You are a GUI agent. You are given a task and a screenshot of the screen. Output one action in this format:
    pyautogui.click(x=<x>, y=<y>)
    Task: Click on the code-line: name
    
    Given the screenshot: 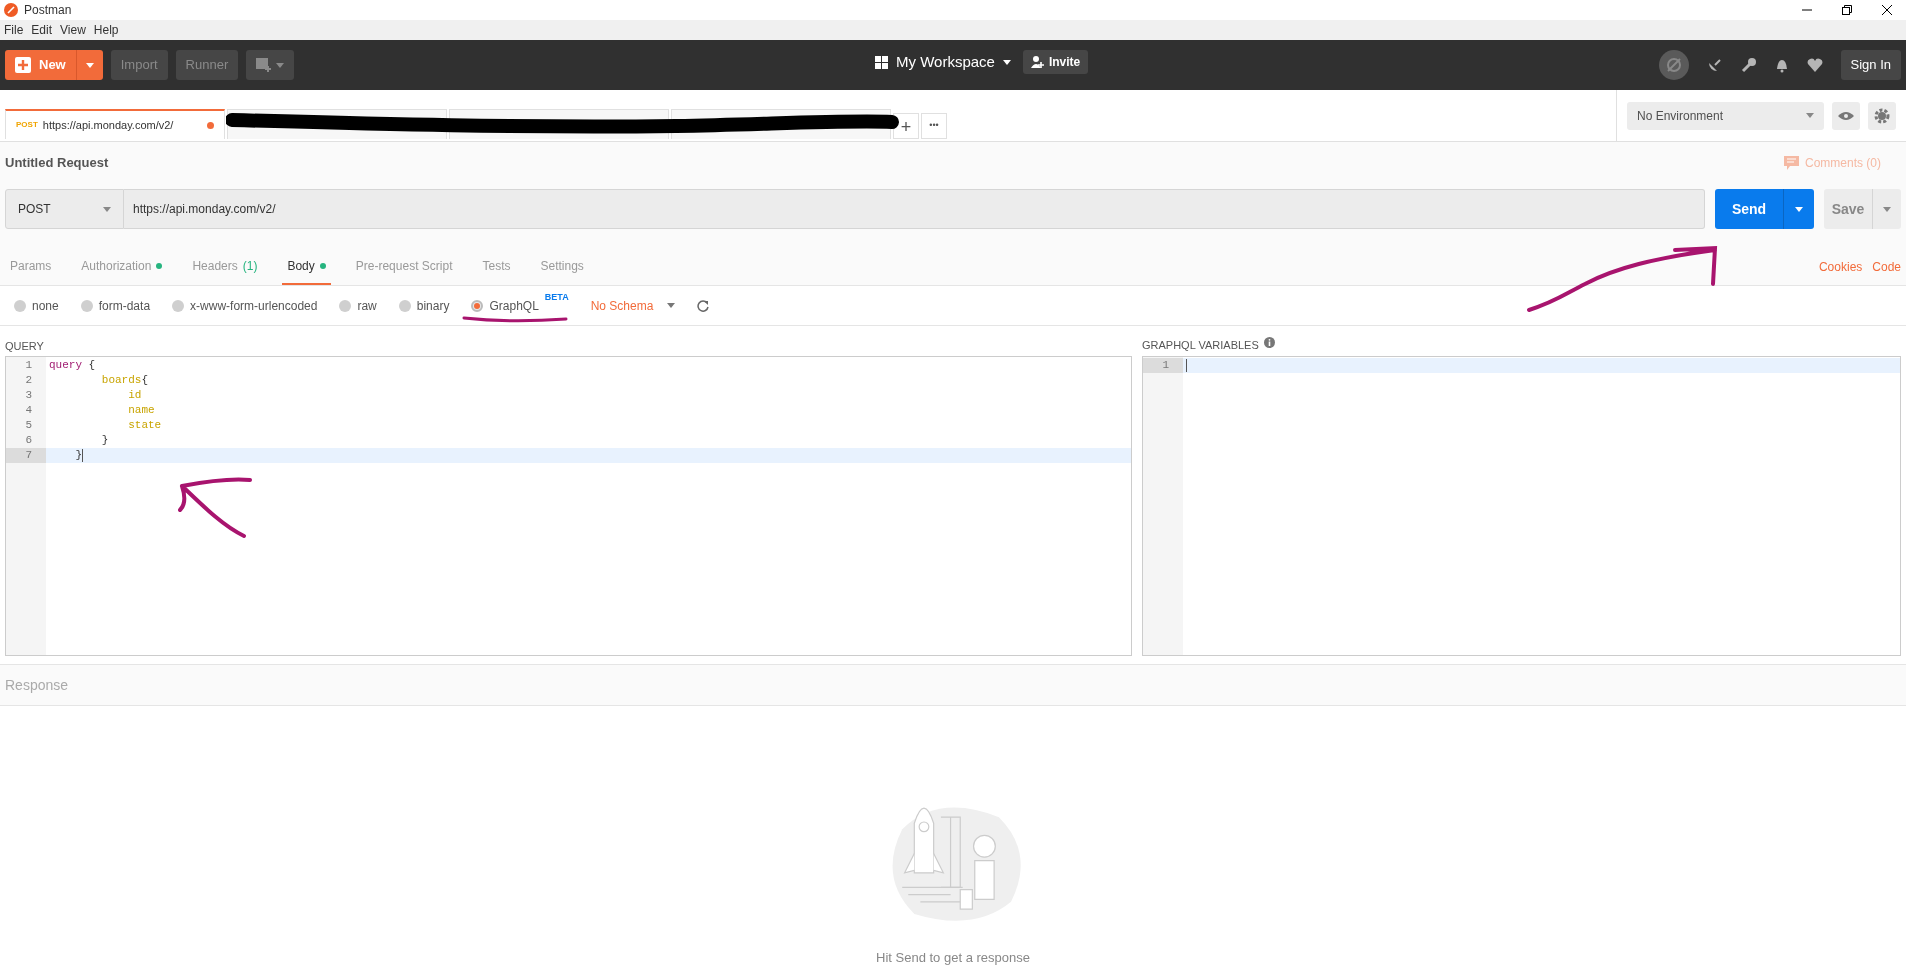 What is the action you would take?
    pyautogui.click(x=141, y=410)
    